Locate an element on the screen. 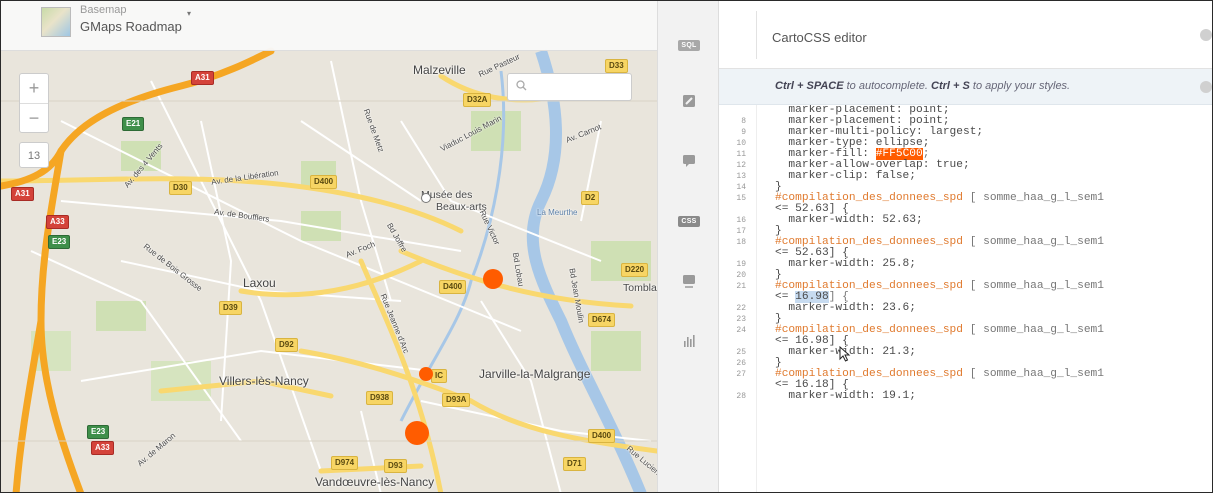  place-label: Jarville-la-Malgrange is located at coordinates (535, 374).